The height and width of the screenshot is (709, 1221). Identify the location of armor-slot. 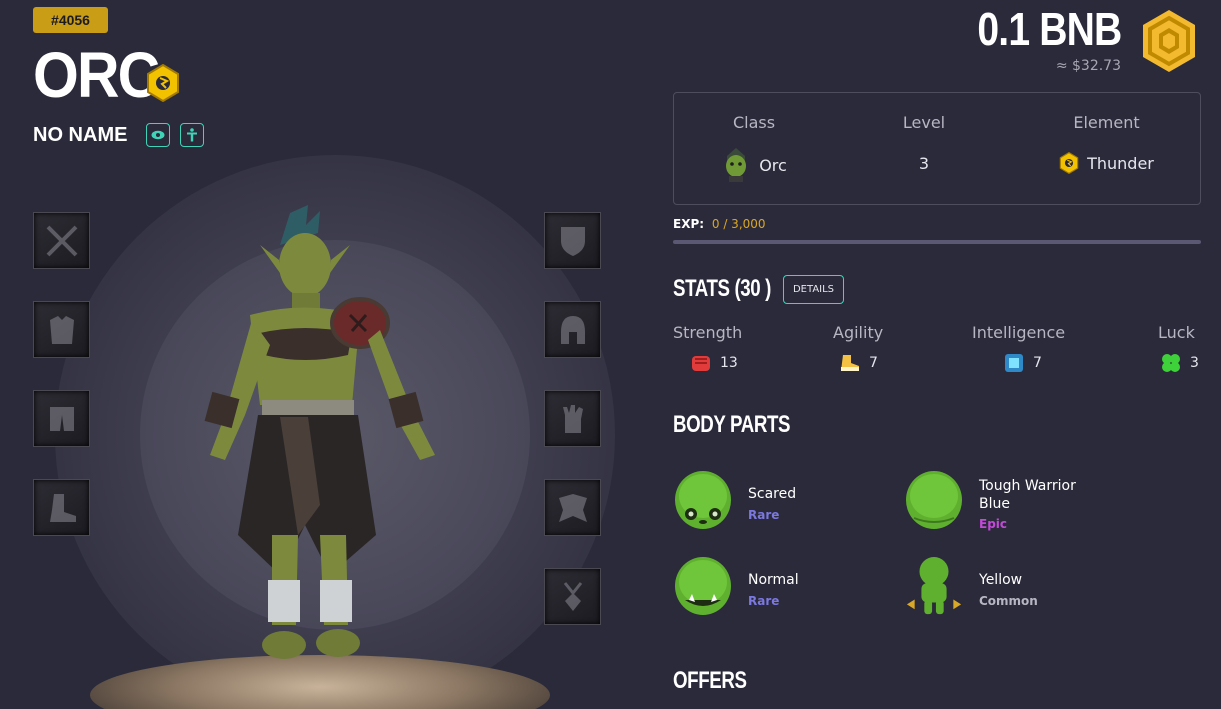
(61, 329).